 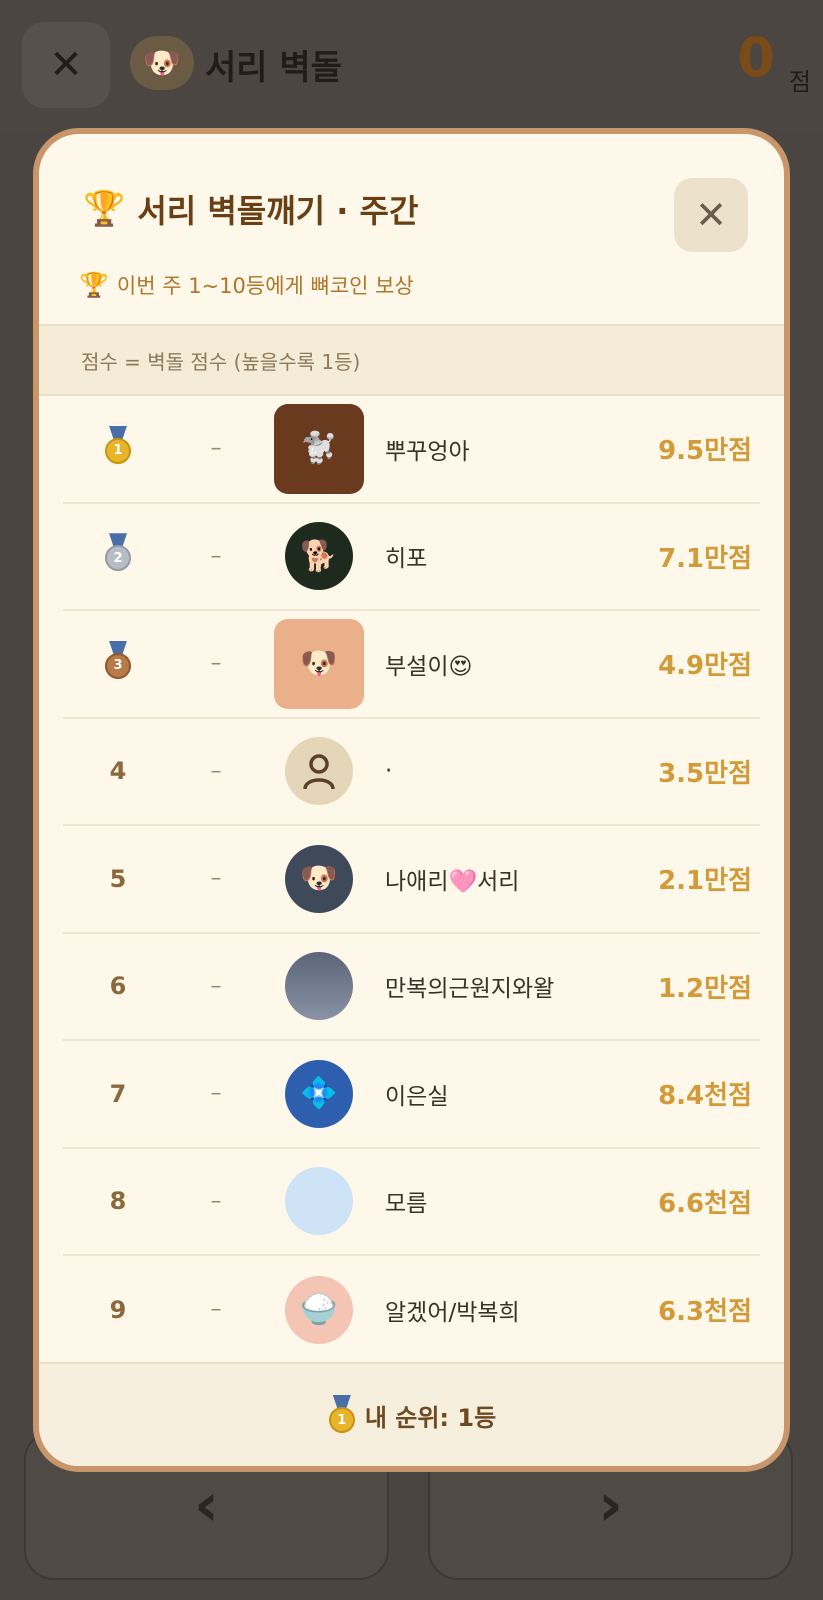 I want to click on leaderboard-row: 5 – 🐶 나애리🩷서리 2.1만점, so click(x=411, y=880).